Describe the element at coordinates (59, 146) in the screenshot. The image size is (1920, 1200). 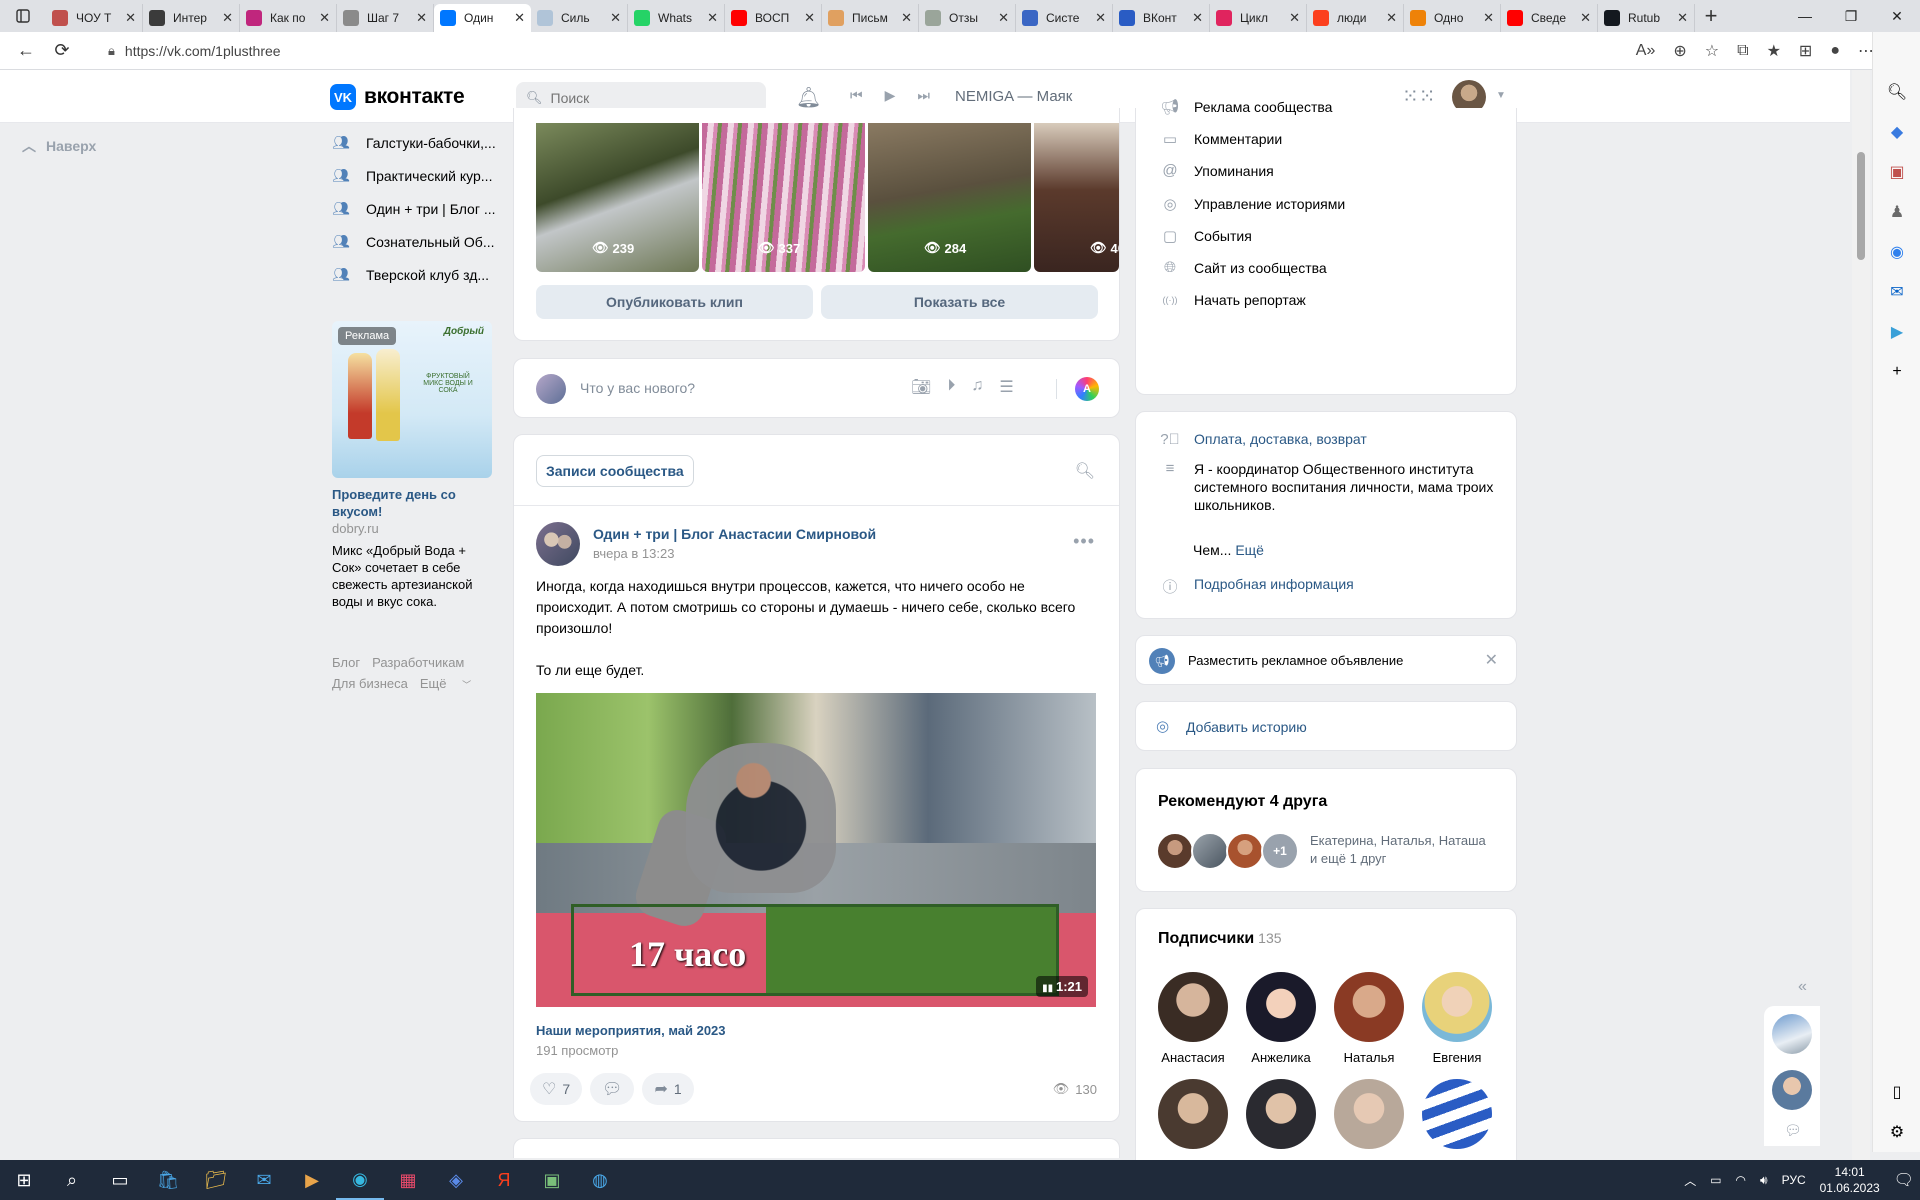
I see `scroll-to-top-link: ︿ Наверх` at that location.